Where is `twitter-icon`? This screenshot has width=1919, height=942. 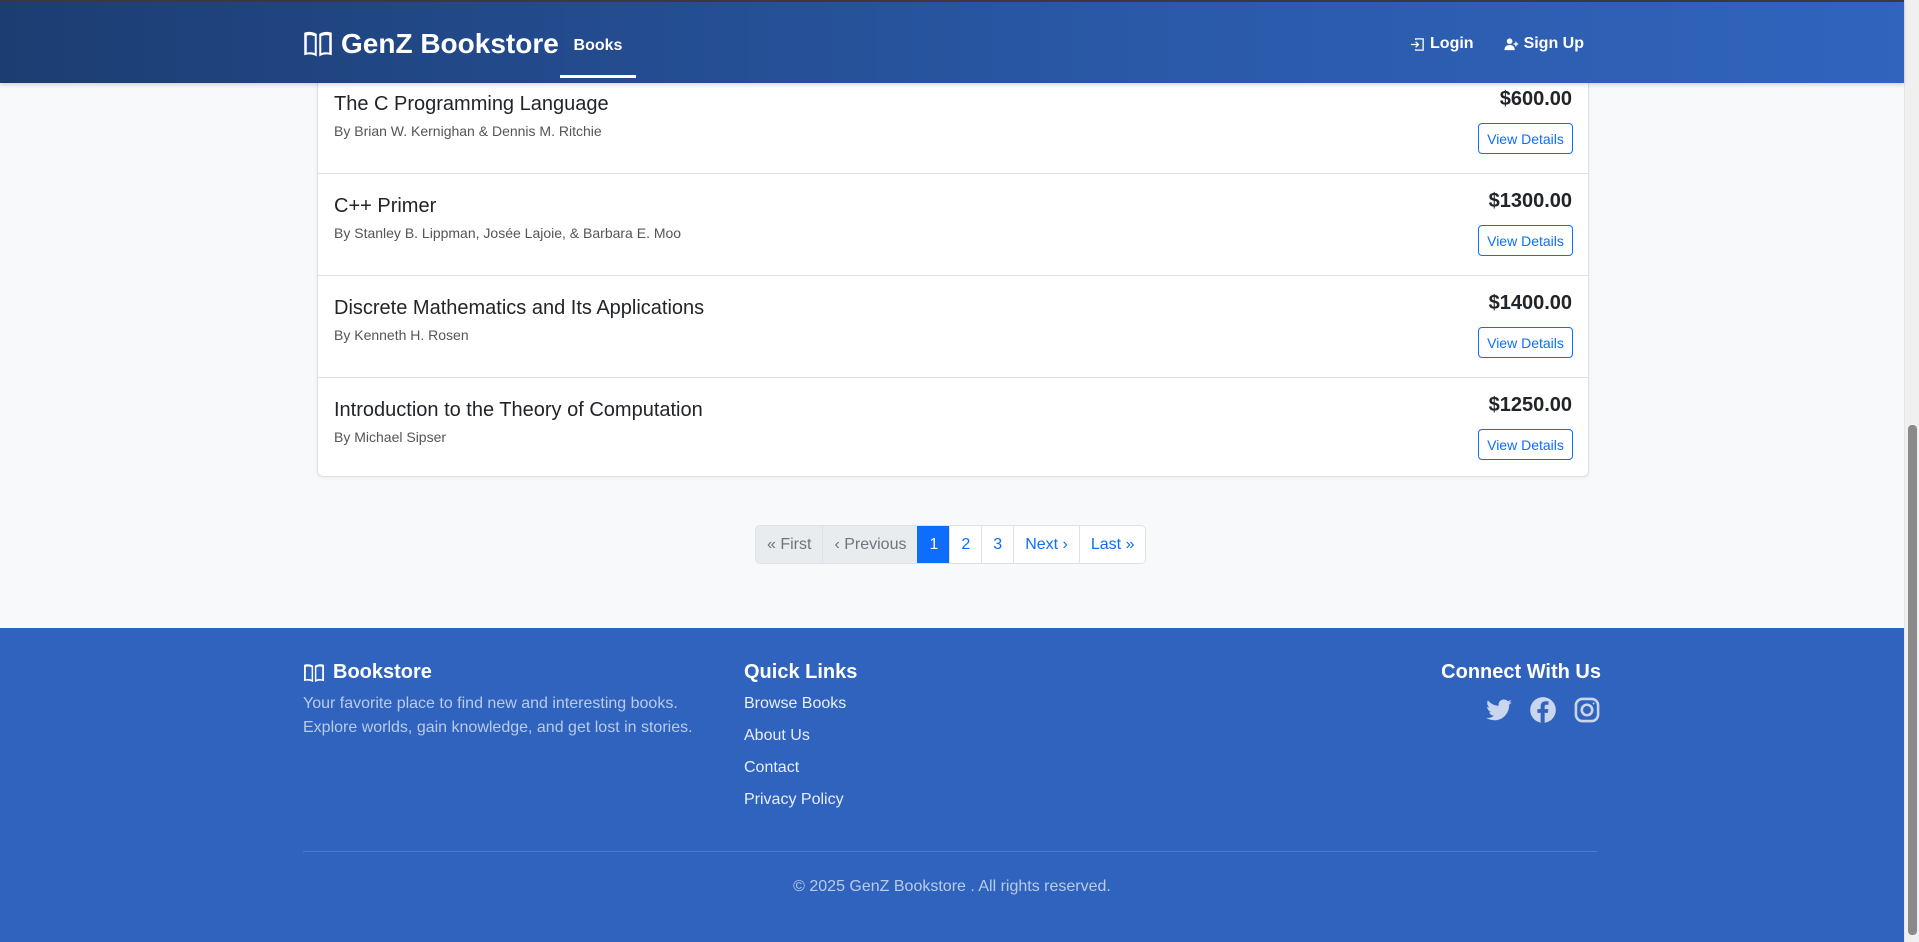 twitter-icon is located at coordinates (1499, 710).